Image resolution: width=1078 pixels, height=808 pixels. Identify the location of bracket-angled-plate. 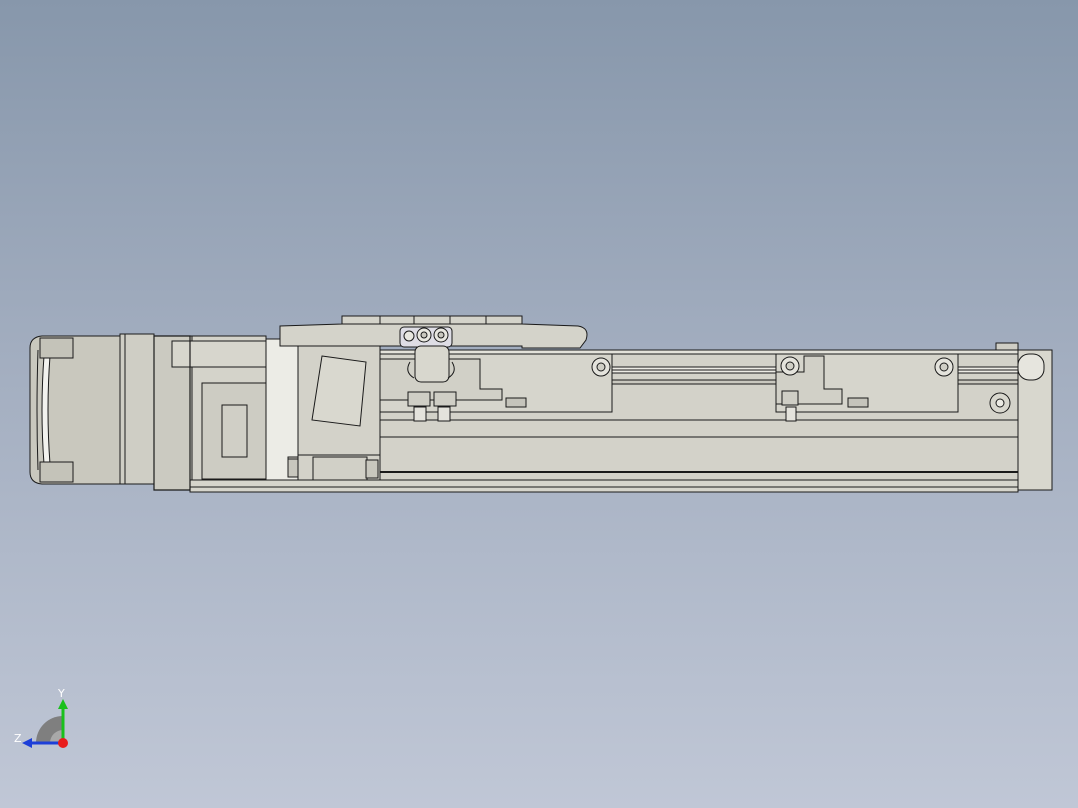
(339, 391).